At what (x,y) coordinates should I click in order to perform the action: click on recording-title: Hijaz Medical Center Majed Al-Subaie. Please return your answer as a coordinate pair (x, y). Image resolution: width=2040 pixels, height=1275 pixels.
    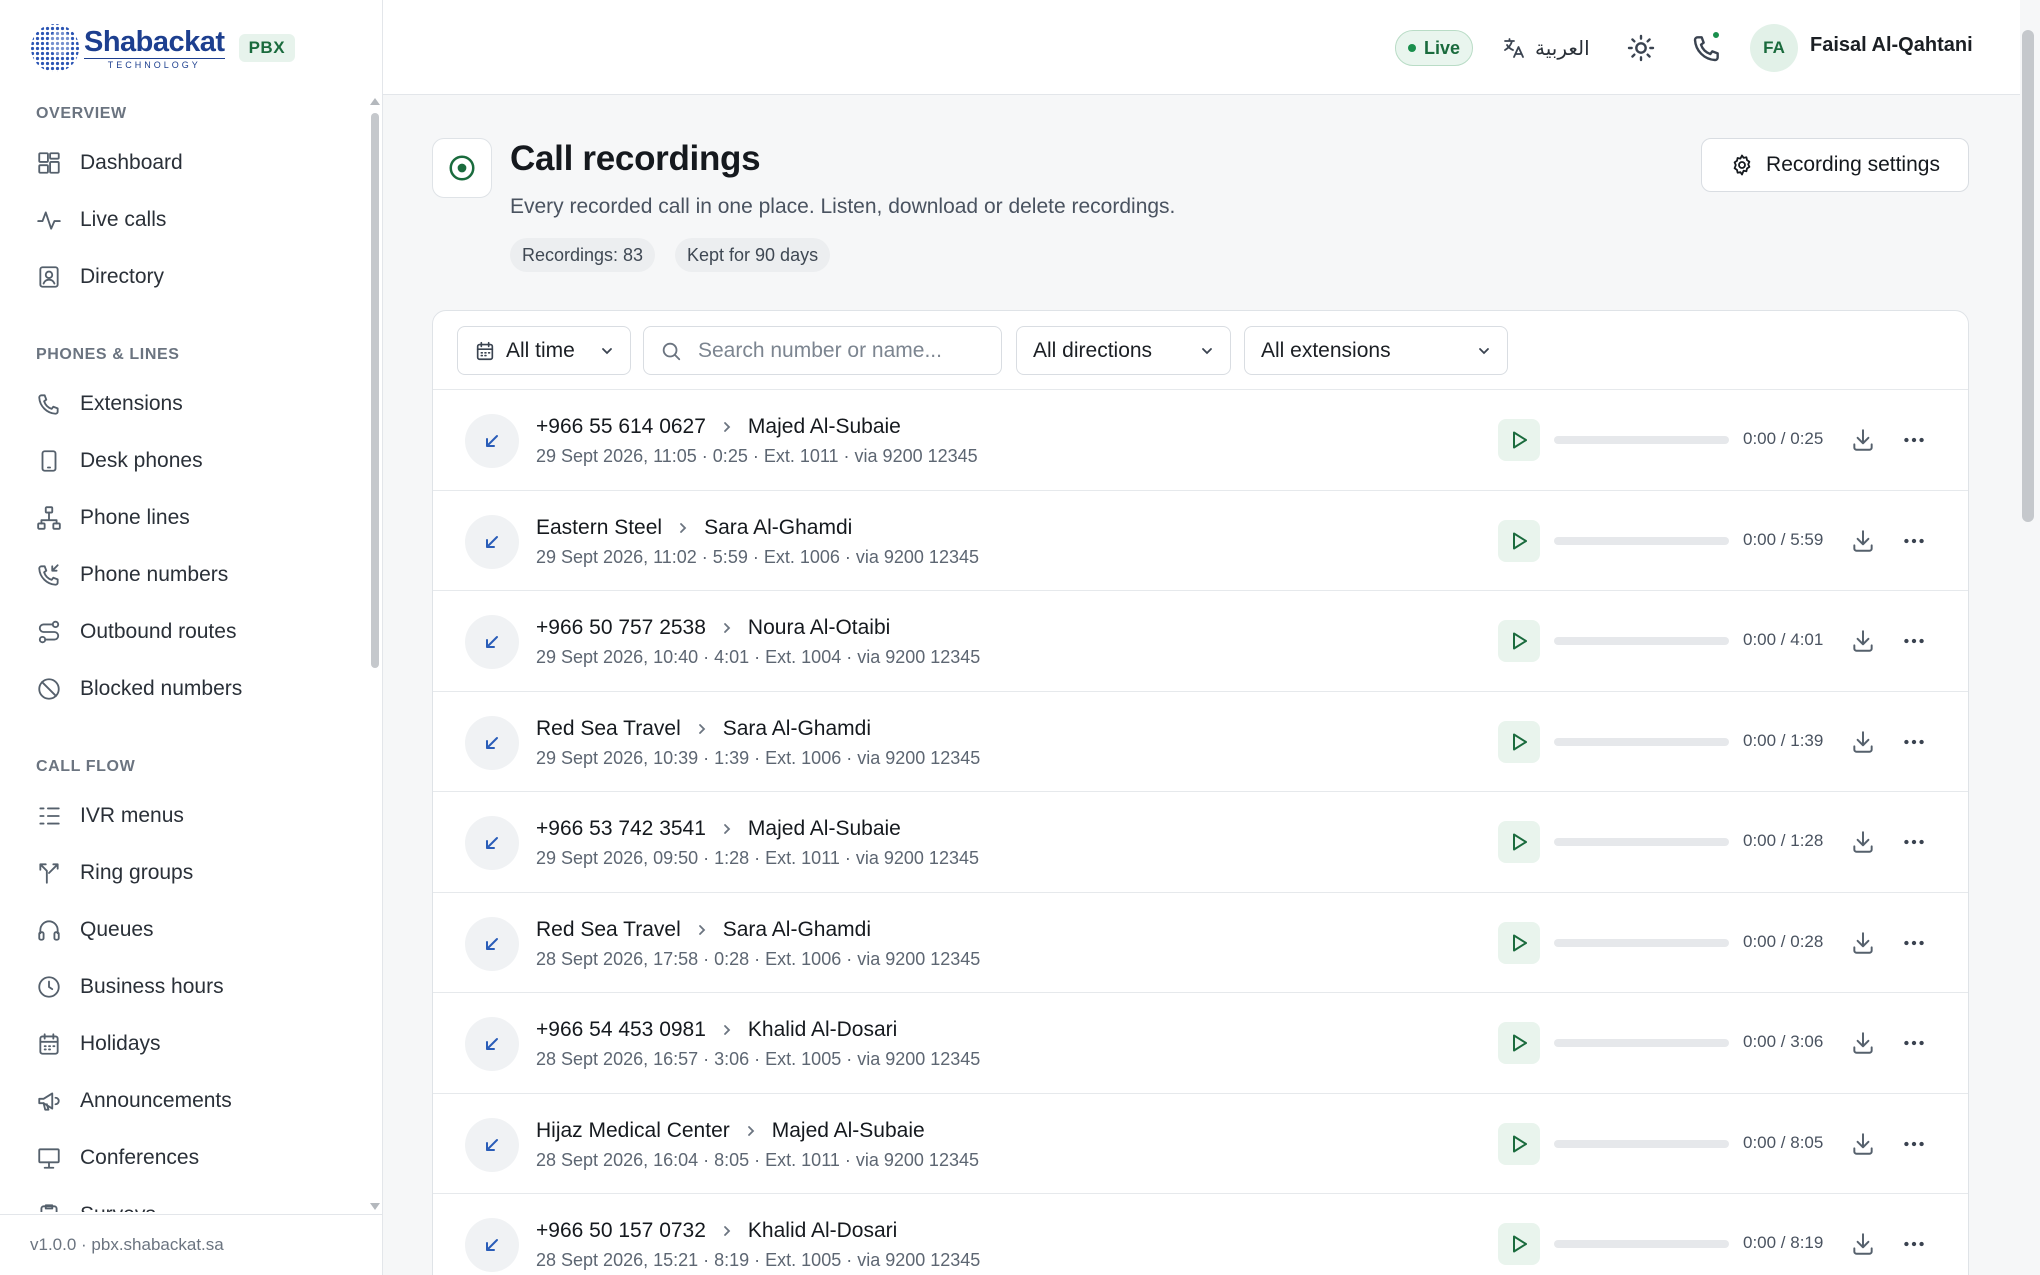
    Looking at the image, I should click on (730, 1131).